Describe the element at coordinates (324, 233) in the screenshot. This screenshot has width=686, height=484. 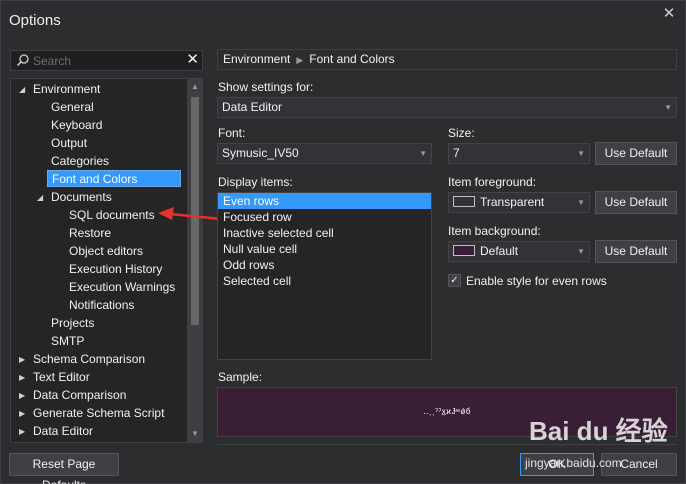
I see `list-item: Inactive selected cell` at that location.